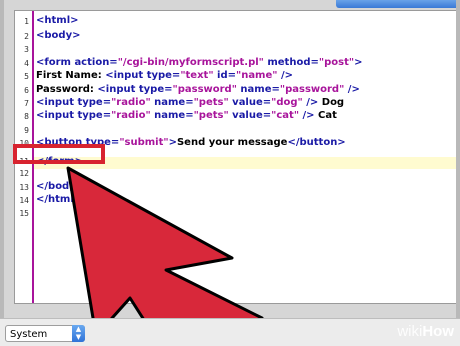  I want to click on syntax-select-value: System, so click(29, 334).